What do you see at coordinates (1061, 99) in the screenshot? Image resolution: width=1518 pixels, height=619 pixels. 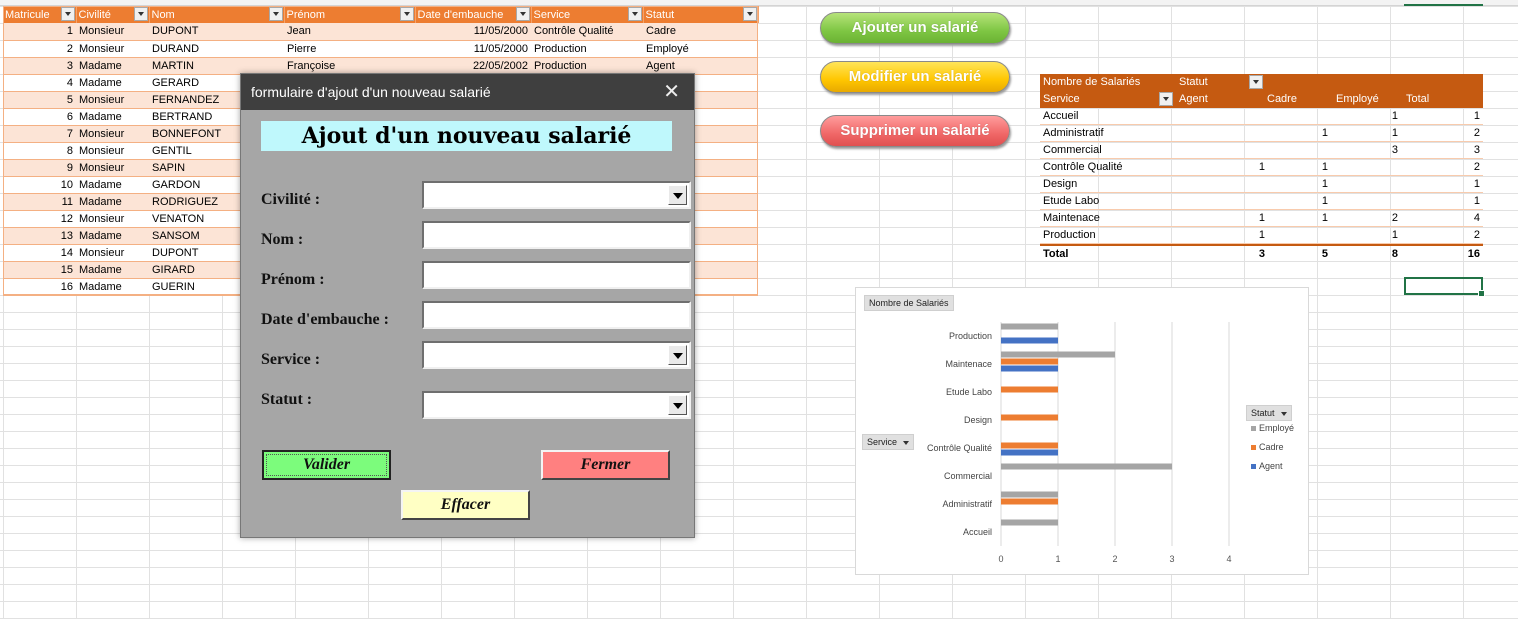 I see `pivot-row-field: Service` at bounding box center [1061, 99].